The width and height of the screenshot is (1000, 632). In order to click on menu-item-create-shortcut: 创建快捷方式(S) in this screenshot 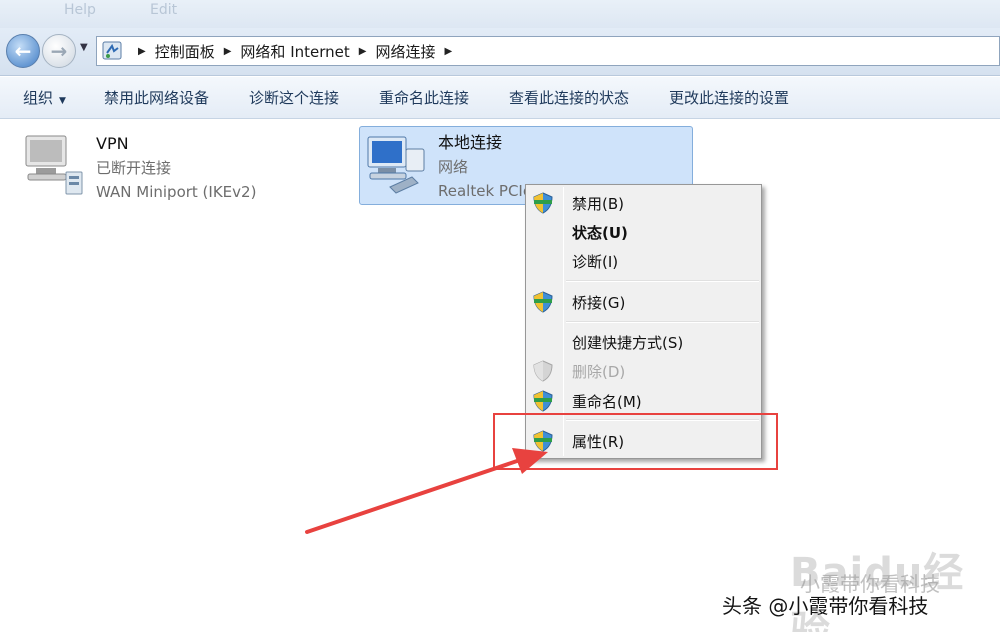, I will do `click(643, 342)`.